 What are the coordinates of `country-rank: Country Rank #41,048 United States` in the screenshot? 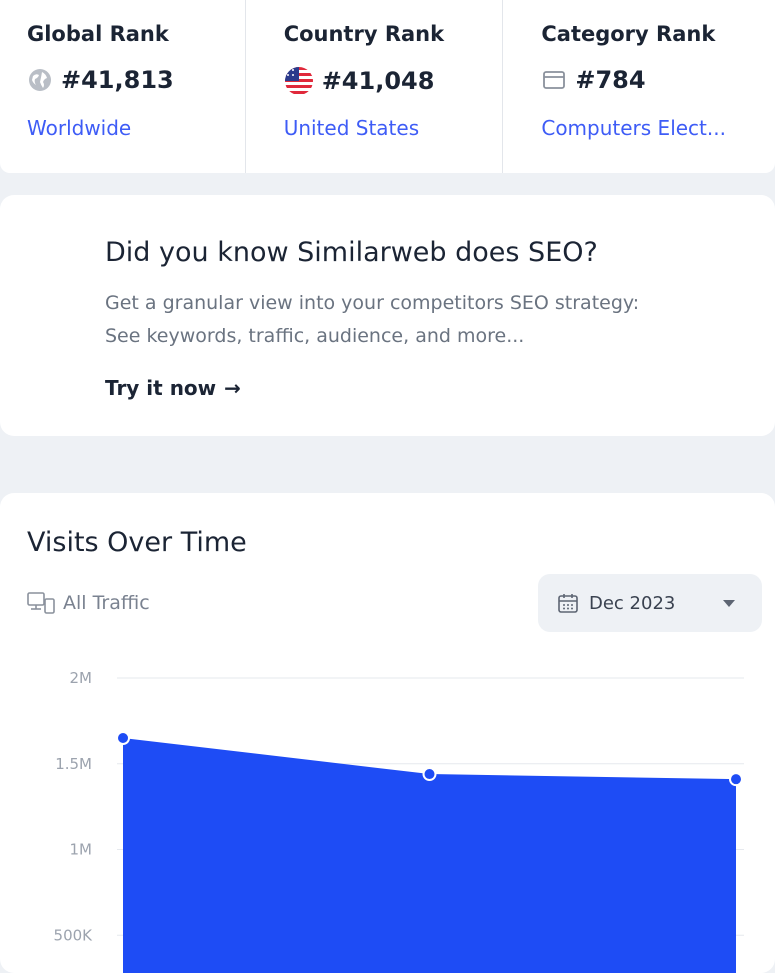 It's located at (373, 86).